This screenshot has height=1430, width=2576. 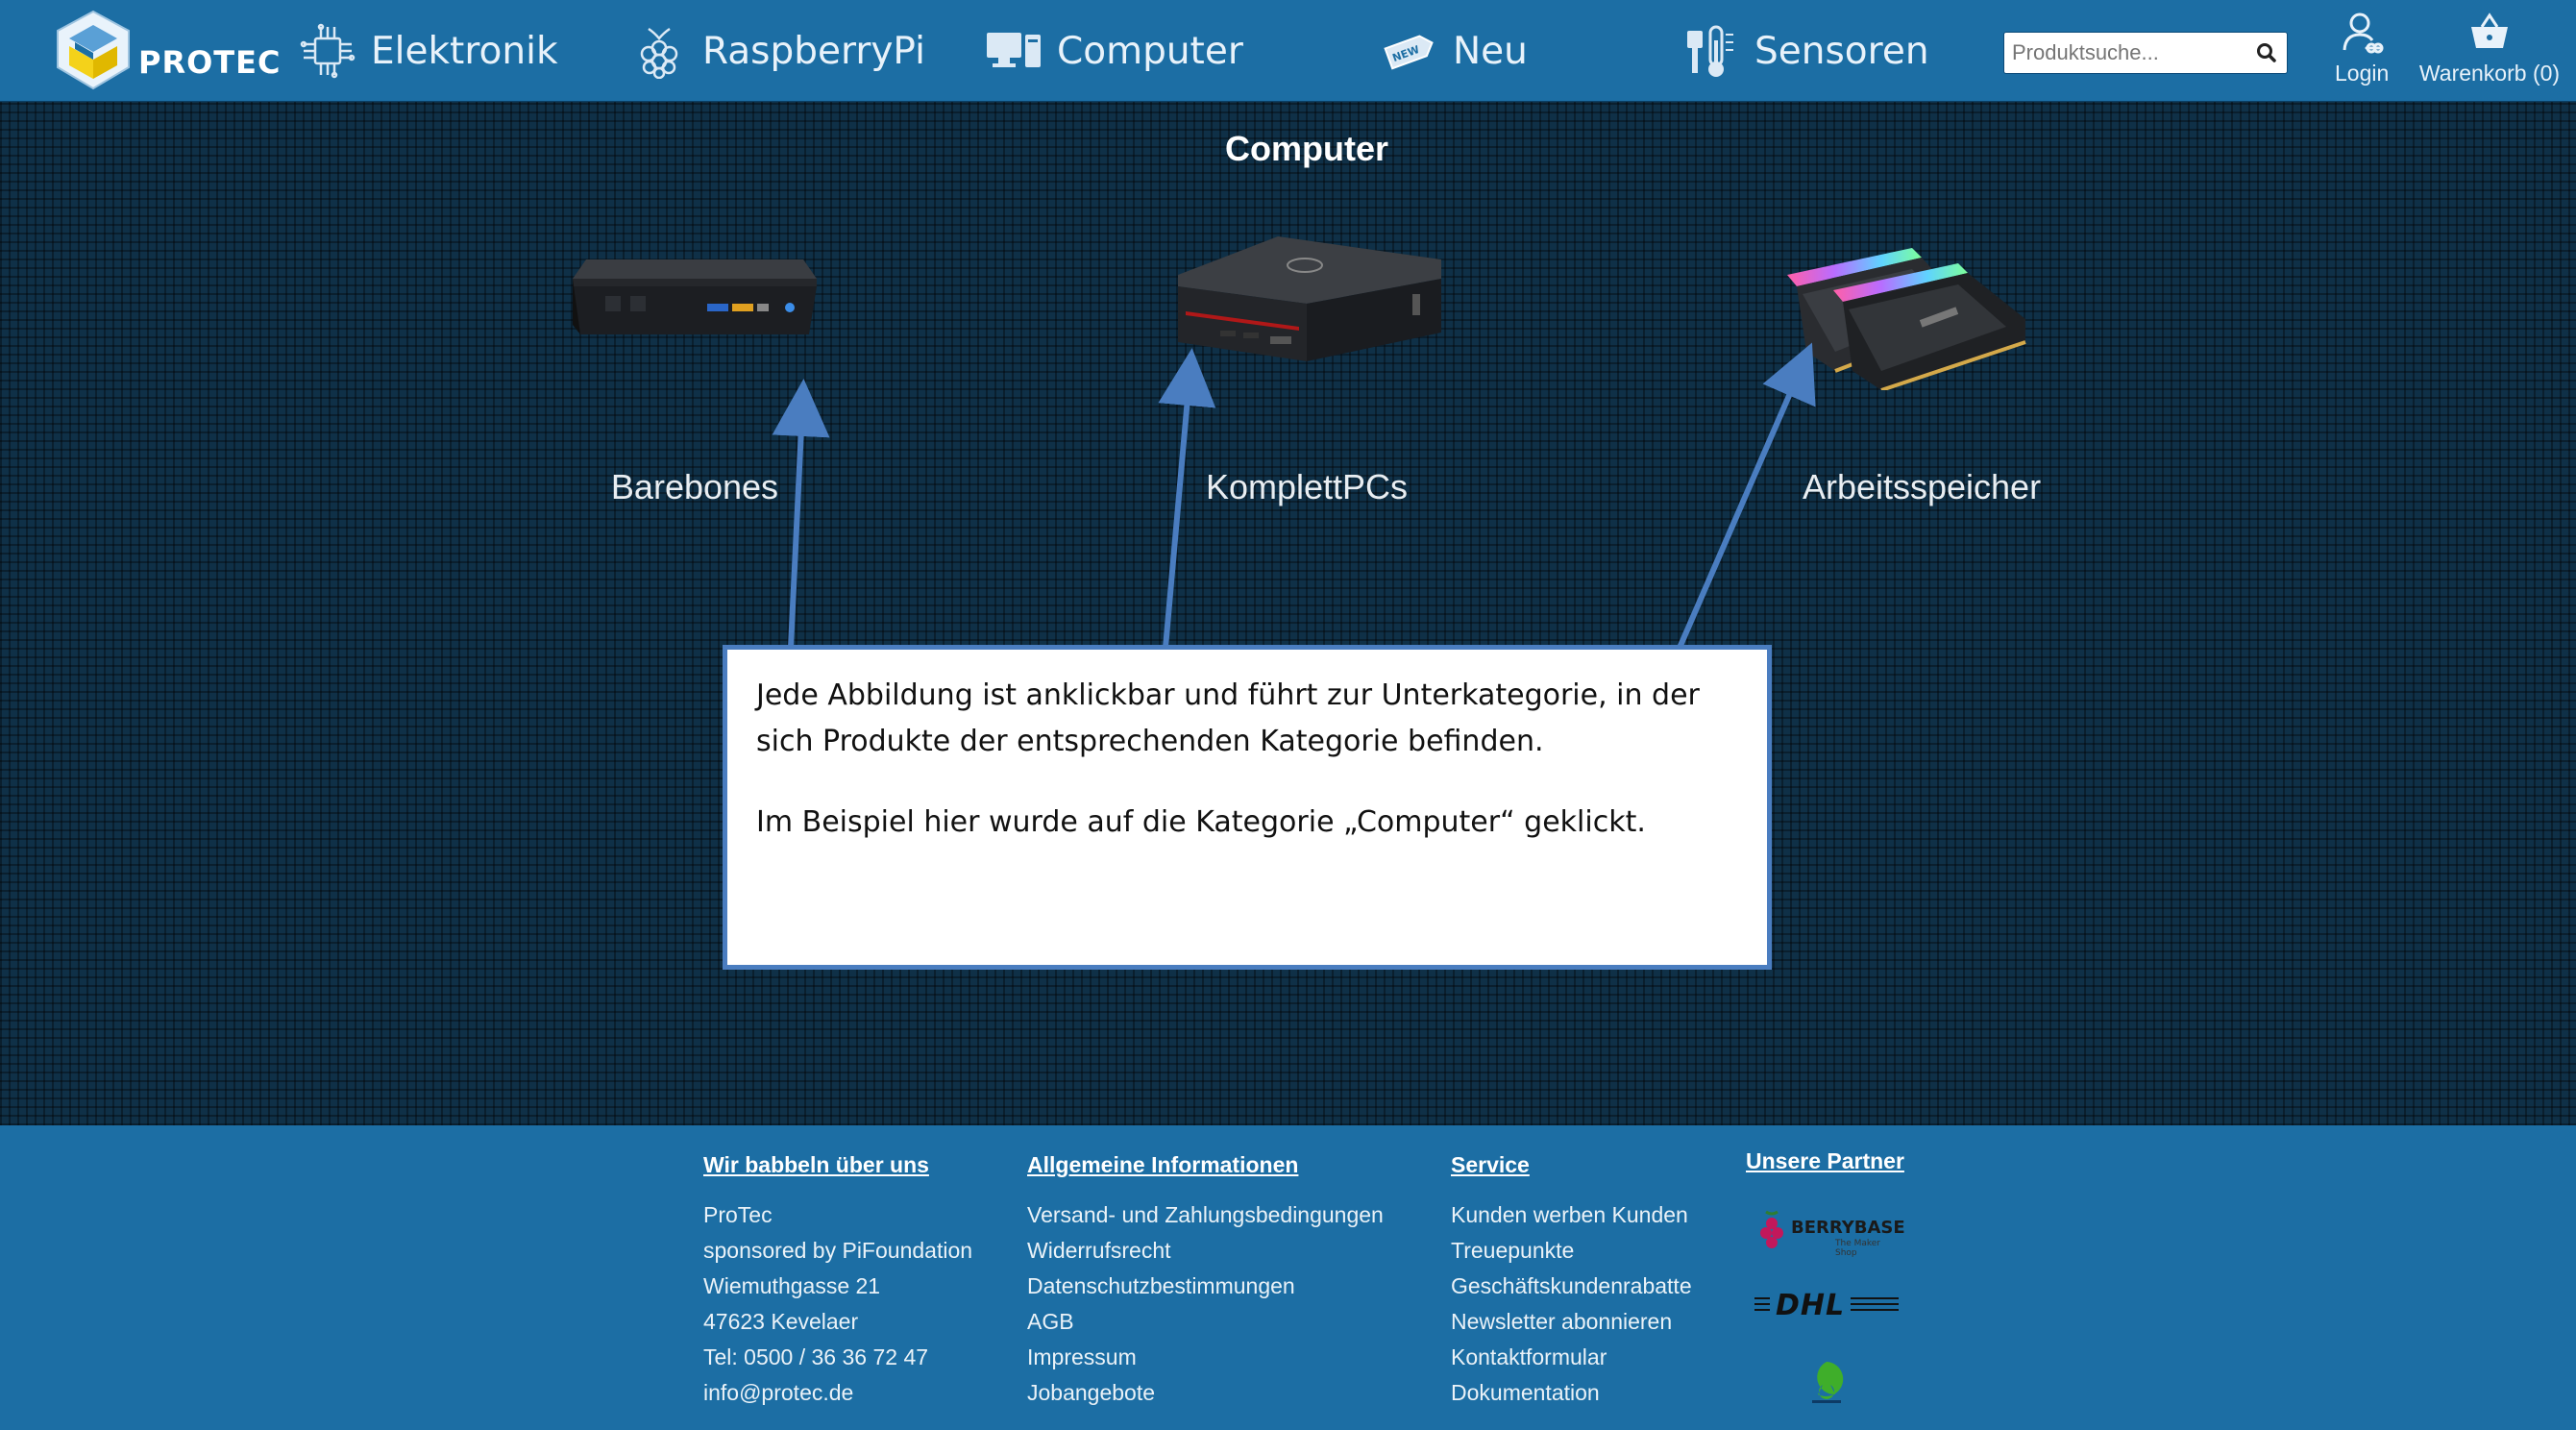 I want to click on cart-button: Warenkorb (0), so click(x=2489, y=48).